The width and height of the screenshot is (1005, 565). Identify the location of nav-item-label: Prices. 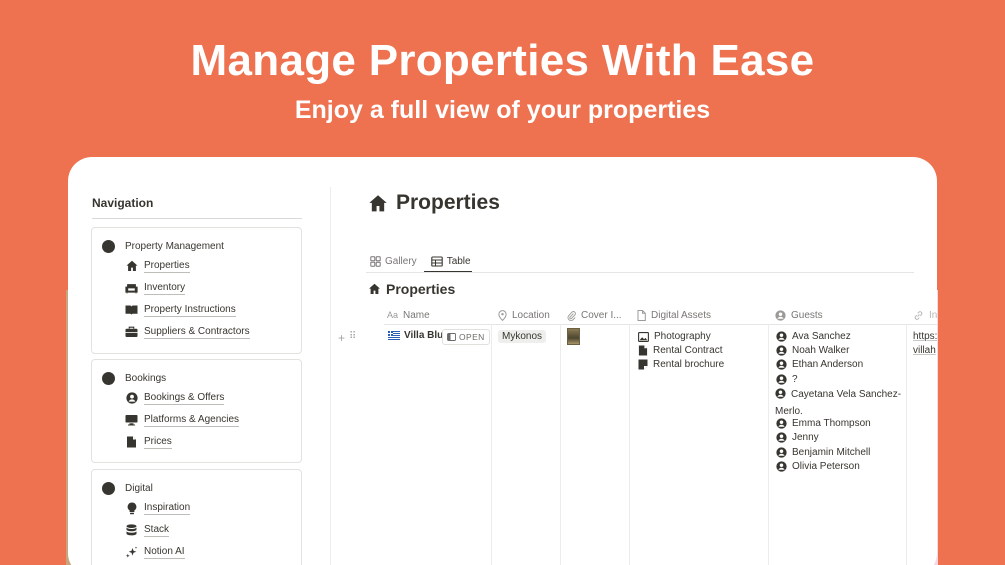
(158, 442).